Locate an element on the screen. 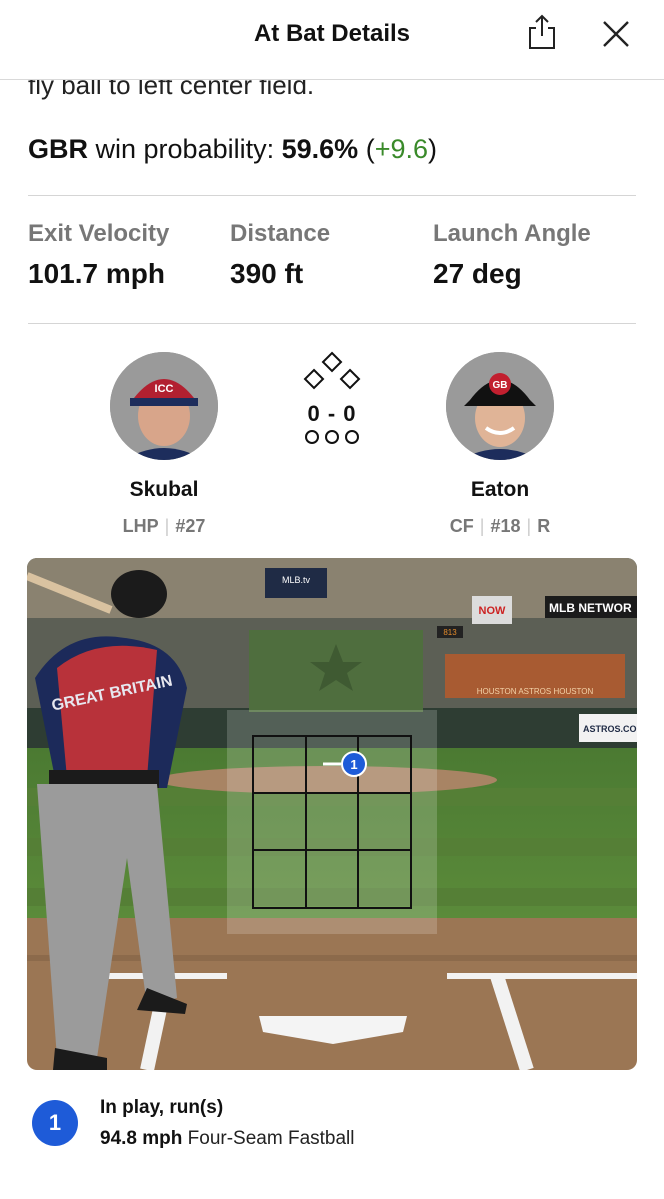 The width and height of the screenshot is (664, 1199). win-prob-label: win probability: is located at coordinates (185, 149).